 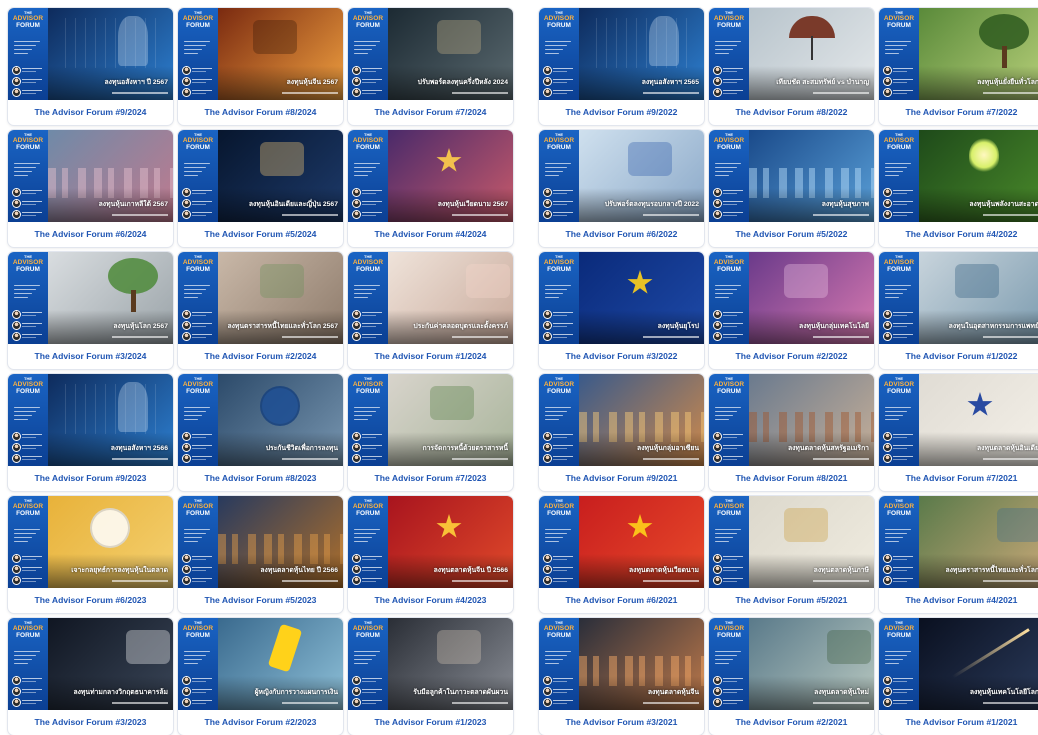 I want to click on webinar-title-link: The Advisor Forum #4/2023, so click(x=430, y=600).